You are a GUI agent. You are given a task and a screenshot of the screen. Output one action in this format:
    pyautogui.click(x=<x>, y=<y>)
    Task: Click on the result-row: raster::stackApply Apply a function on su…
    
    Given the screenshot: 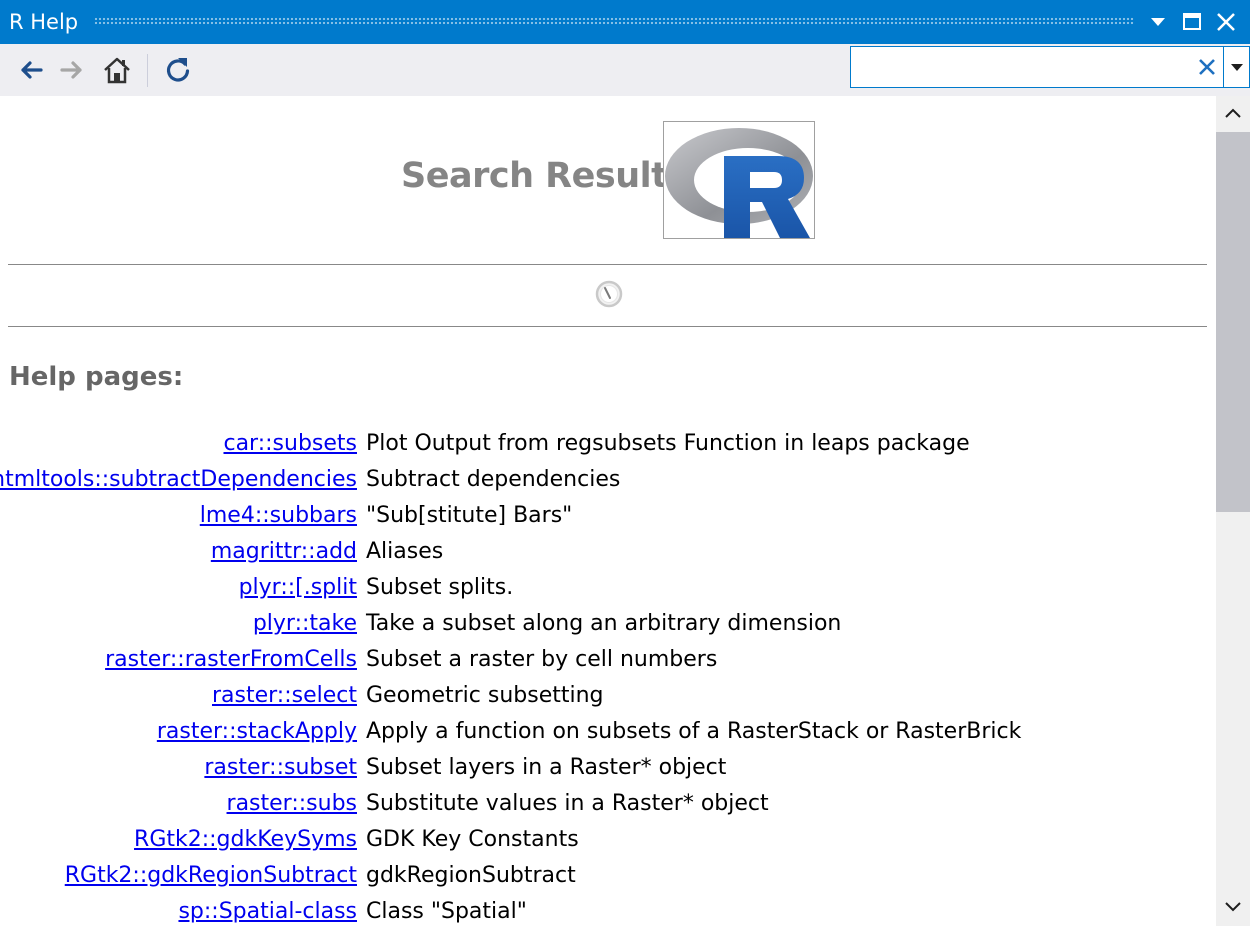 What is the action you would take?
    pyautogui.click(x=608, y=734)
    